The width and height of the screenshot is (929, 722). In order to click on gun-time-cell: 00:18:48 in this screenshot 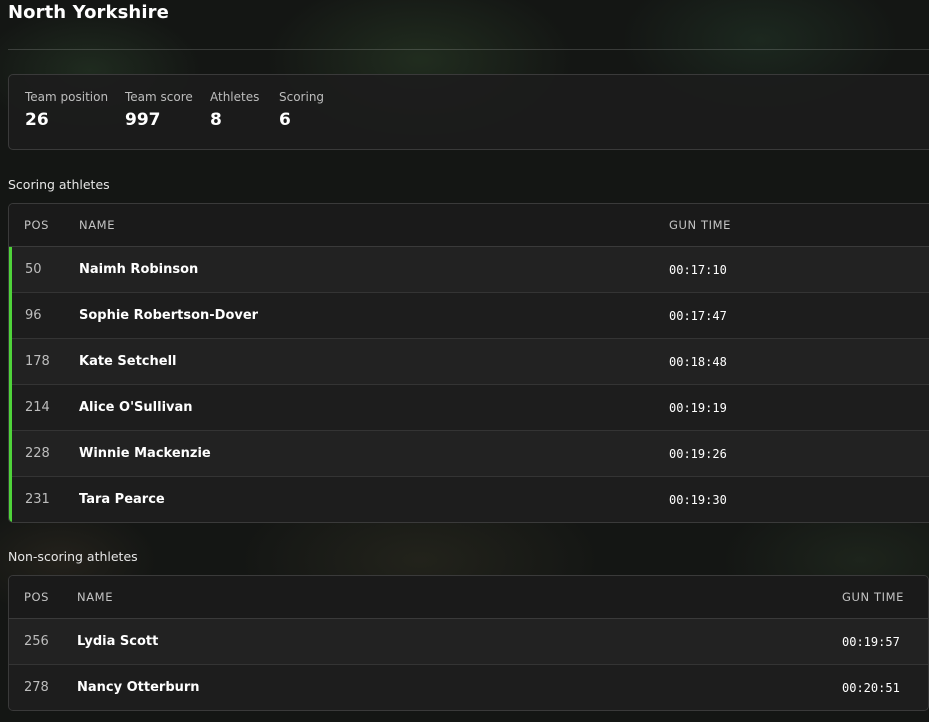, I will do `click(698, 362)`.